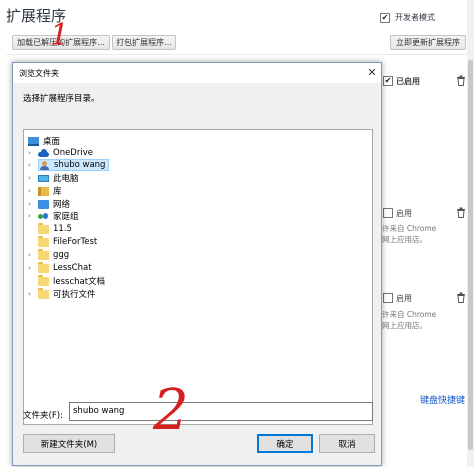  Describe the element at coordinates (75, 242) in the screenshot. I see `tree-item-label: FileForTest` at that location.